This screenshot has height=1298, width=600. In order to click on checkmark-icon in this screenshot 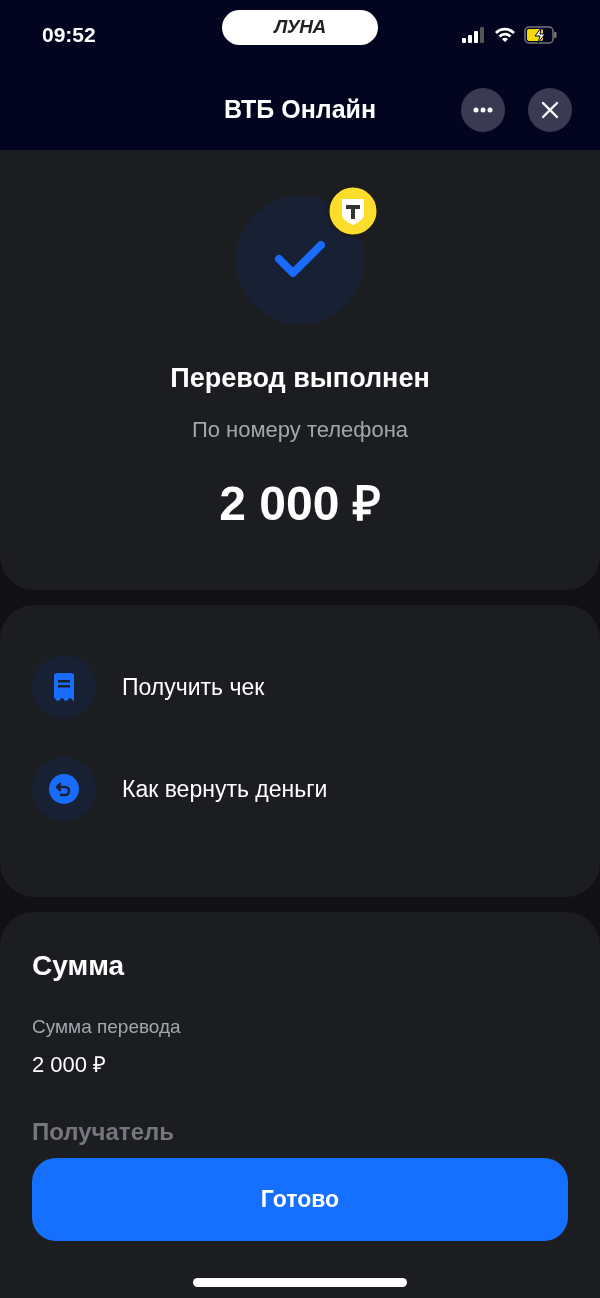, I will do `click(300, 260)`.